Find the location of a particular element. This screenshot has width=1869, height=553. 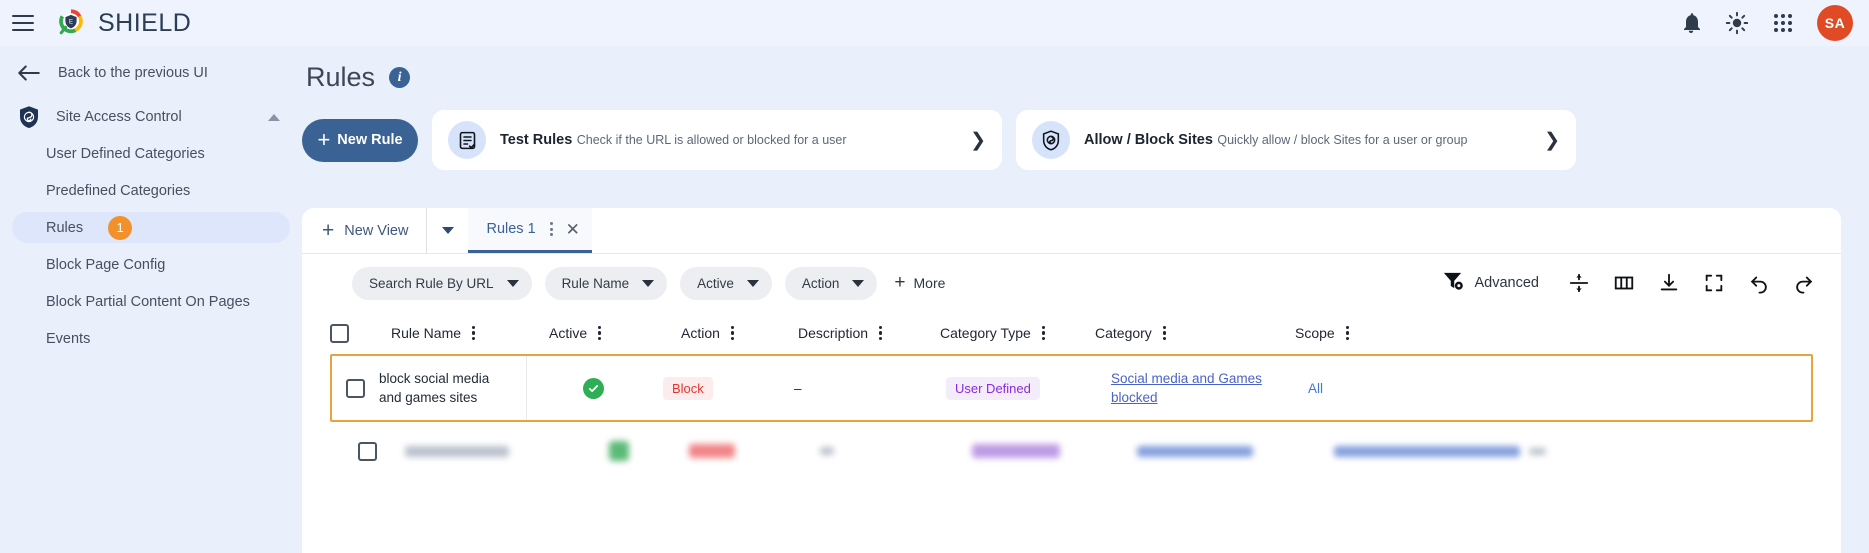

page-header: Rules i is located at coordinates (1085, 69).